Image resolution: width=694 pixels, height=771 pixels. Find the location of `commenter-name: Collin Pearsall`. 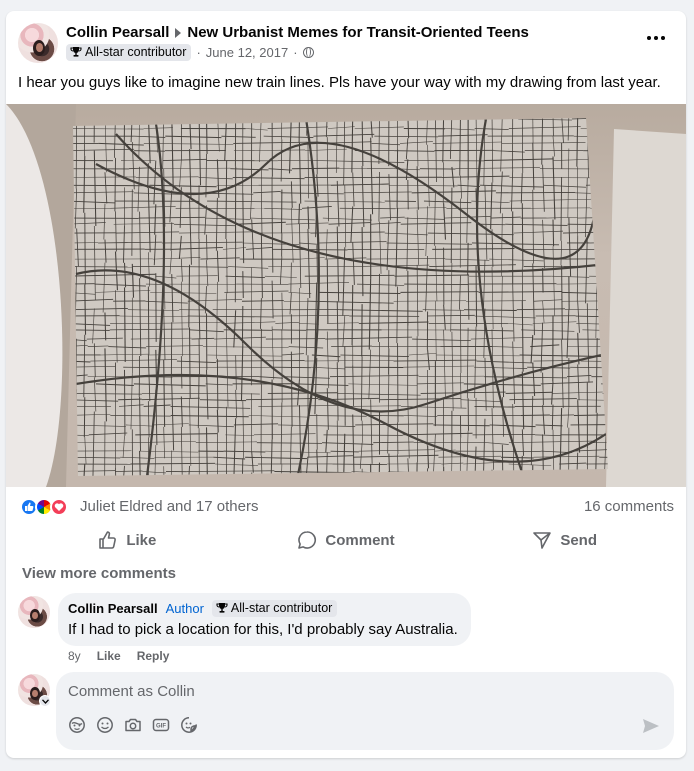

commenter-name: Collin Pearsall is located at coordinates (113, 608).